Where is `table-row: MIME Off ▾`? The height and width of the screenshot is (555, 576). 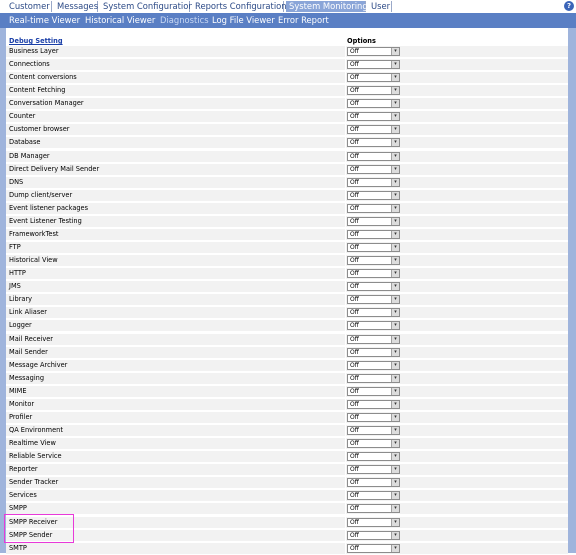 table-row: MIME Off ▾ is located at coordinates (287, 391).